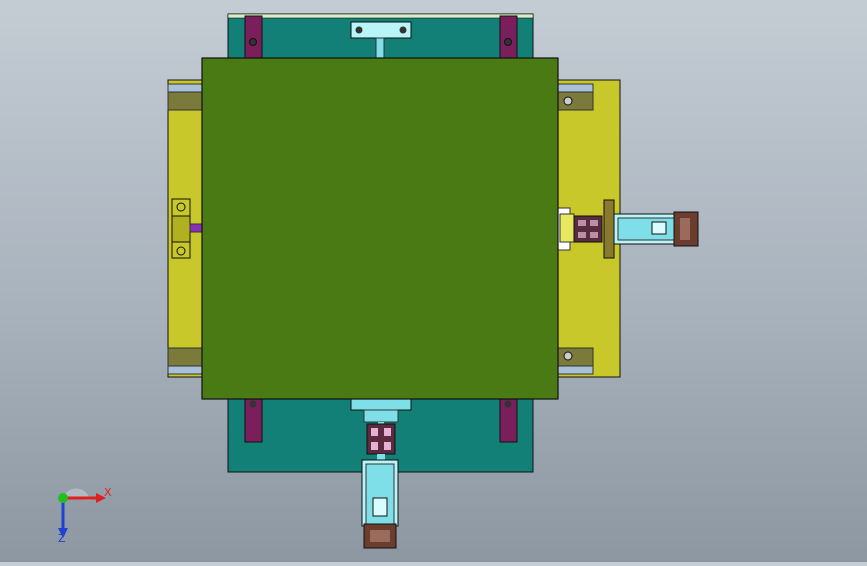 This screenshot has height=566, width=867. I want to click on top-teal-plate, so click(380, 39).